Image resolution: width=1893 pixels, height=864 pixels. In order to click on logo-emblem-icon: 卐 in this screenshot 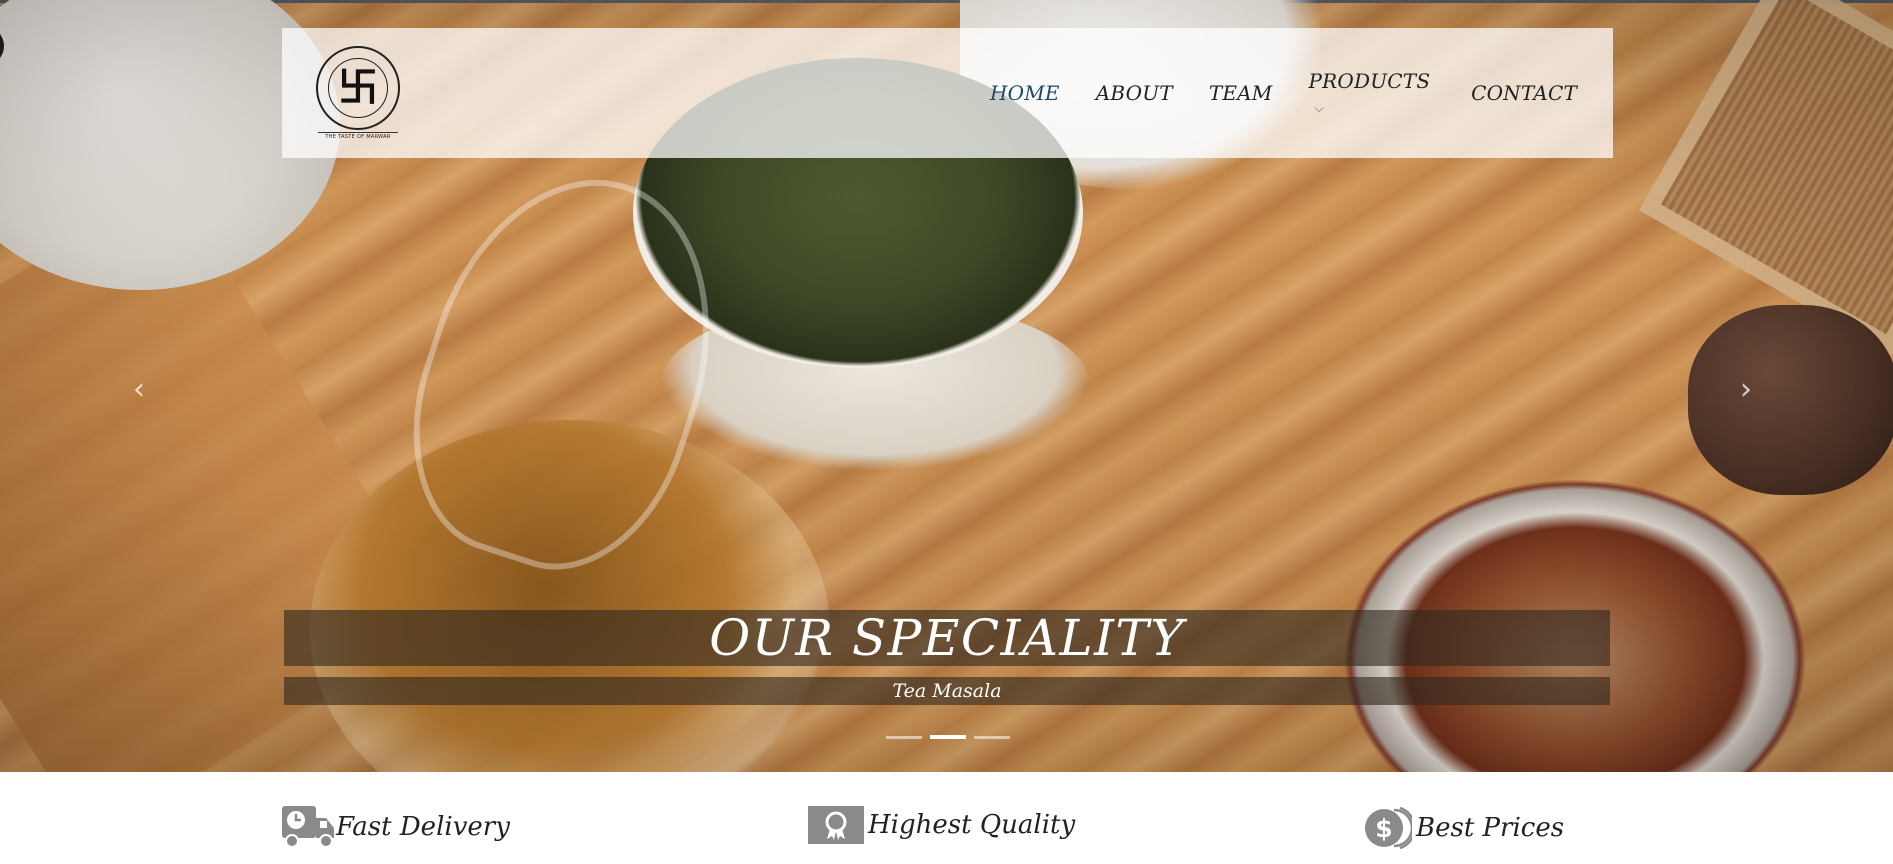, I will do `click(358, 88)`.